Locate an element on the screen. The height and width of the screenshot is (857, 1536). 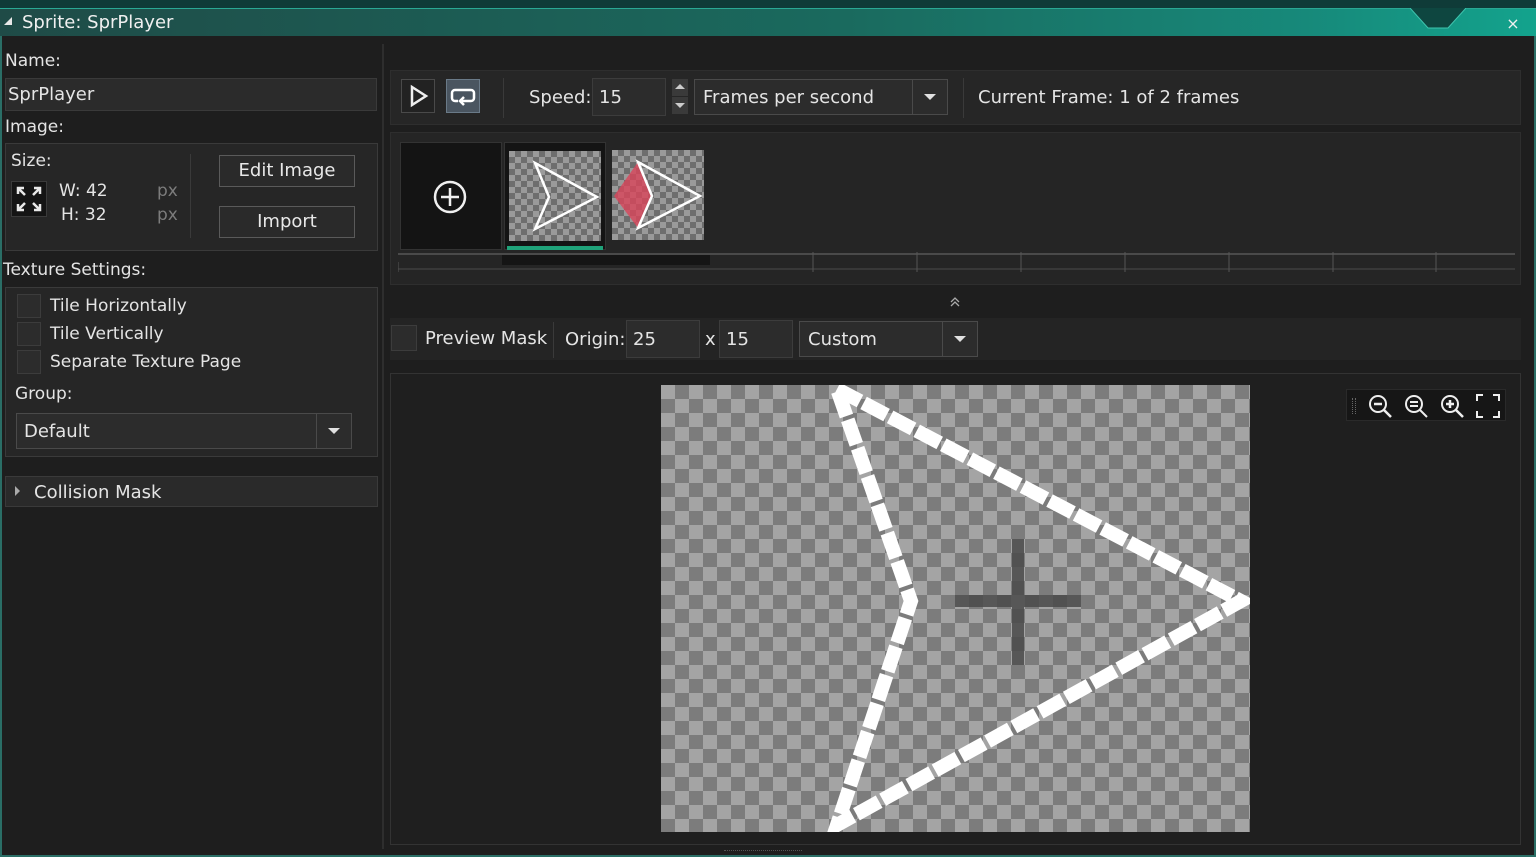
speed-mode-dropdown-button is located at coordinates (930, 97).